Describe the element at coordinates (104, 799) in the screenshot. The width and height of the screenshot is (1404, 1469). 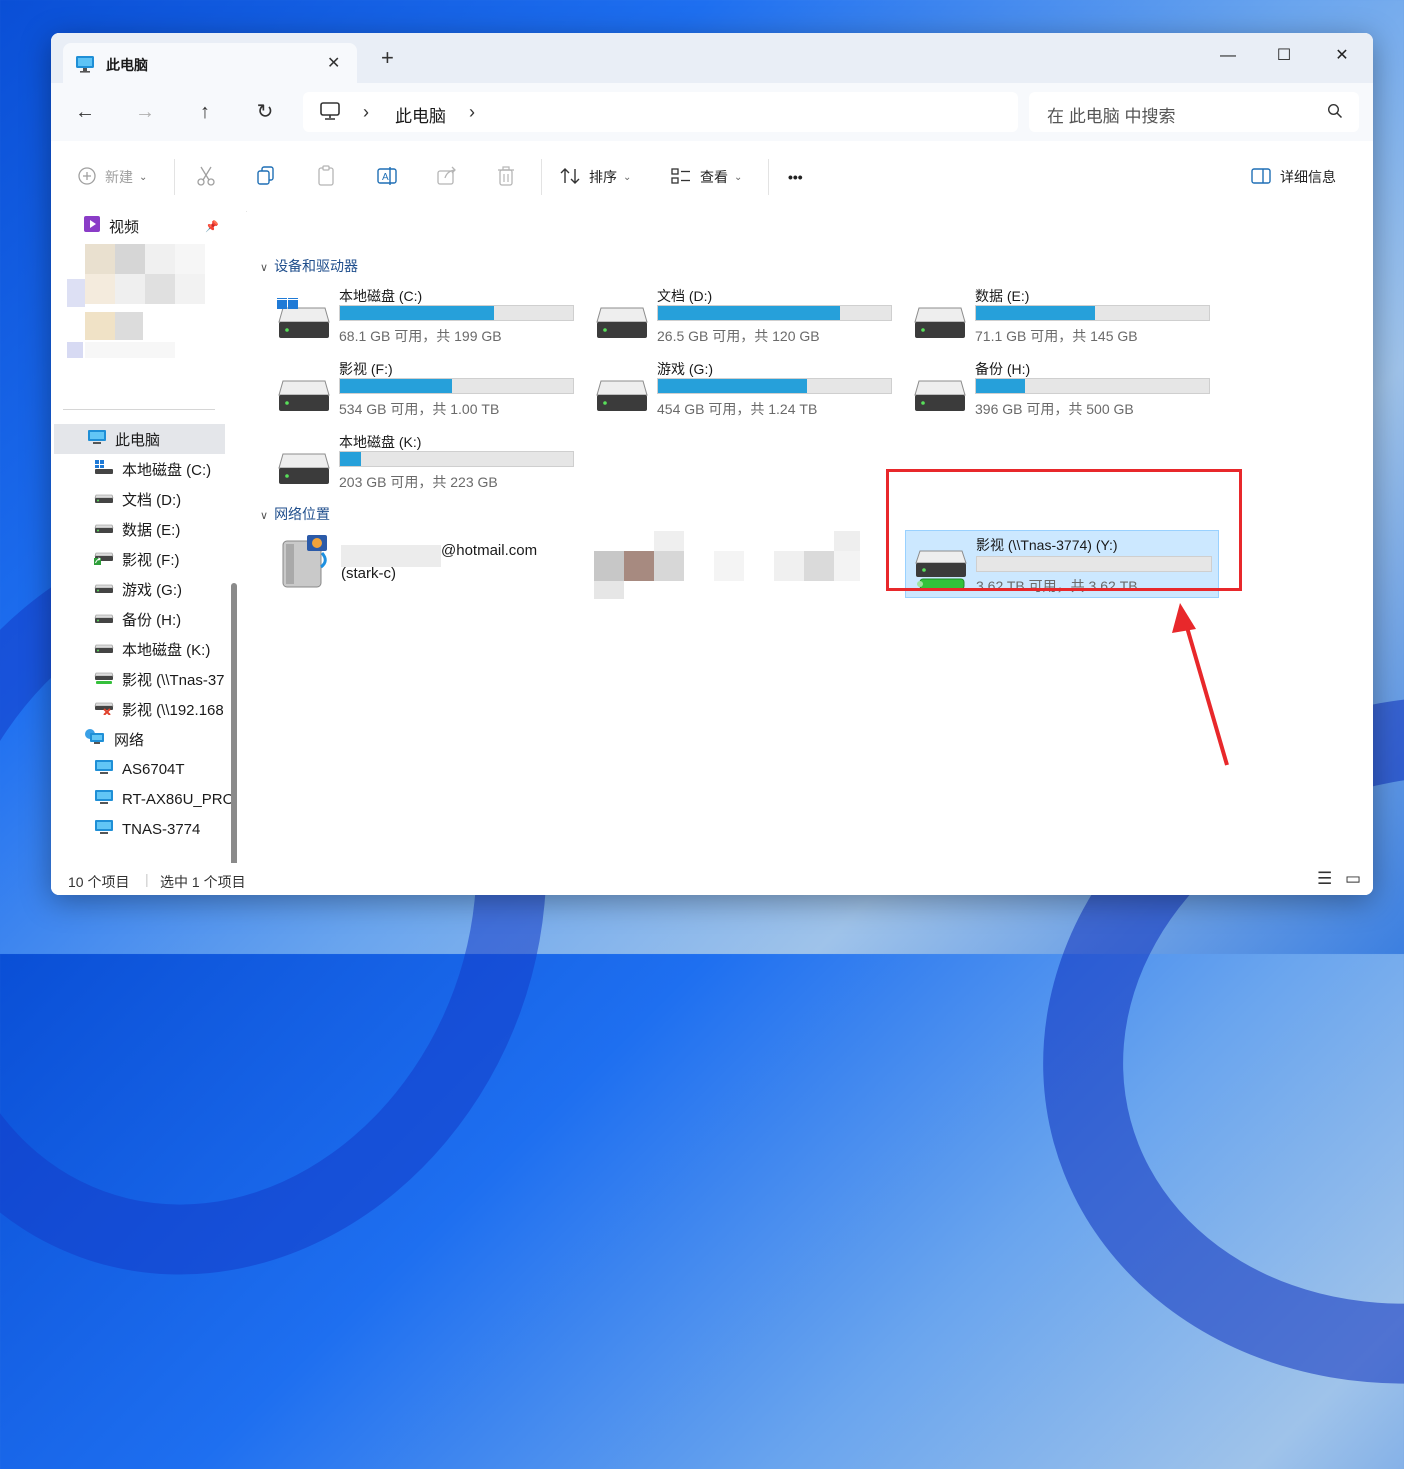
I see `computer-icon` at that location.